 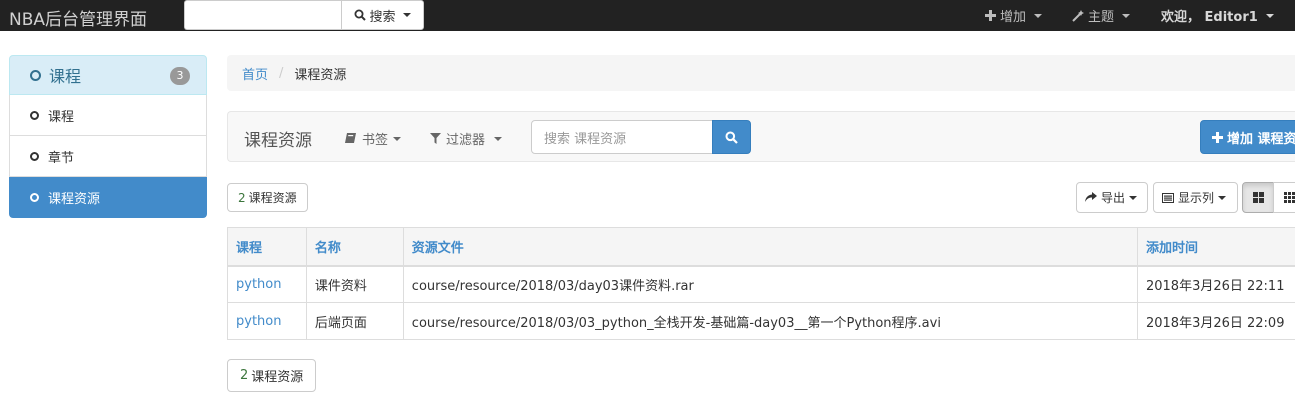 I want to click on sidebar-item-chapters: 章节, so click(x=108, y=156).